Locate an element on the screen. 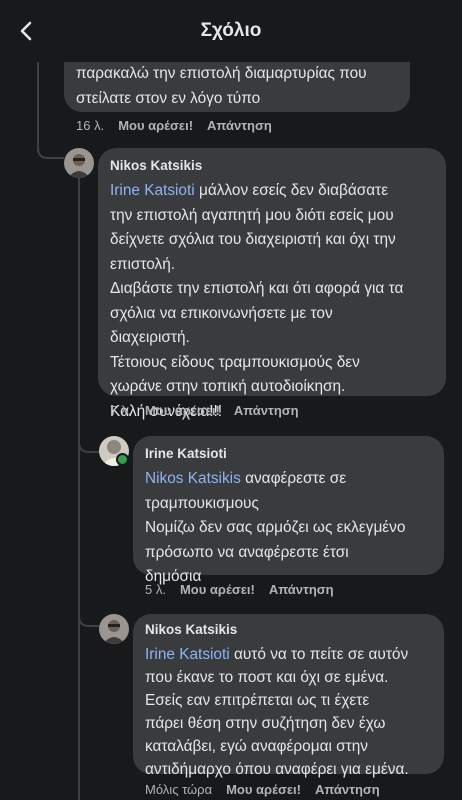 This screenshot has width=462, height=800. comment-author: Irine Katsioti is located at coordinates (287, 453).